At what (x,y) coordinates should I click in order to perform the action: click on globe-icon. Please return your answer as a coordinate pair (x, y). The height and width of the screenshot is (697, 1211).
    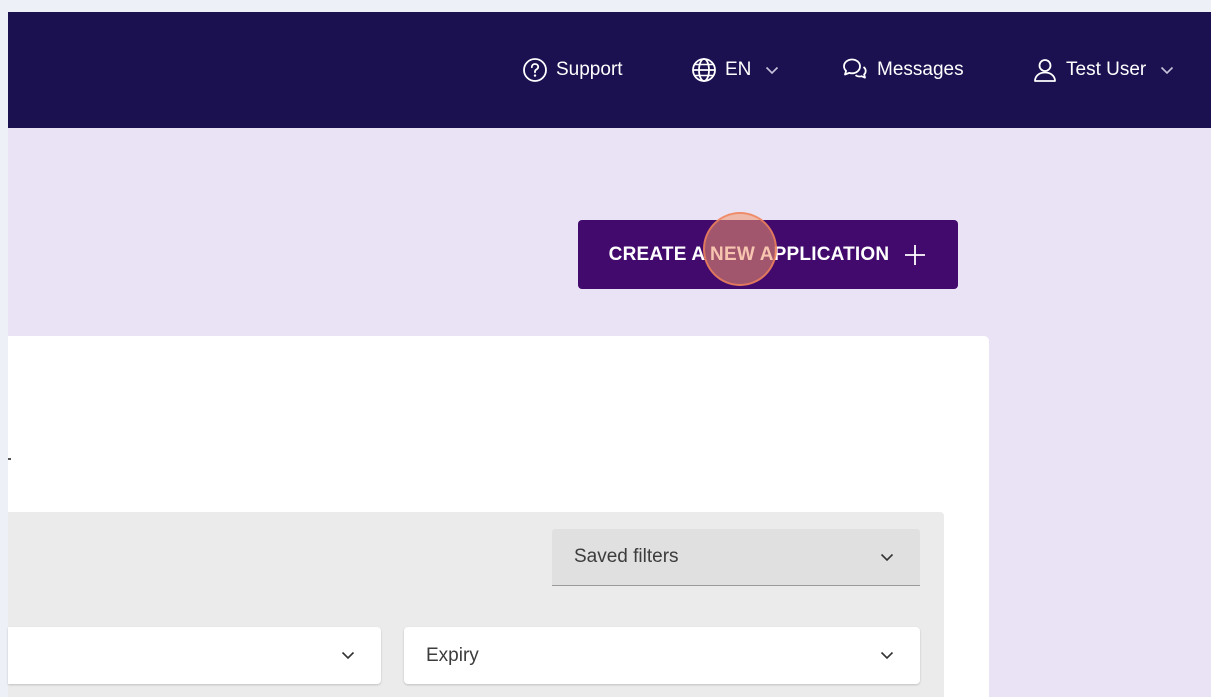
    Looking at the image, I should click on (704, 70).